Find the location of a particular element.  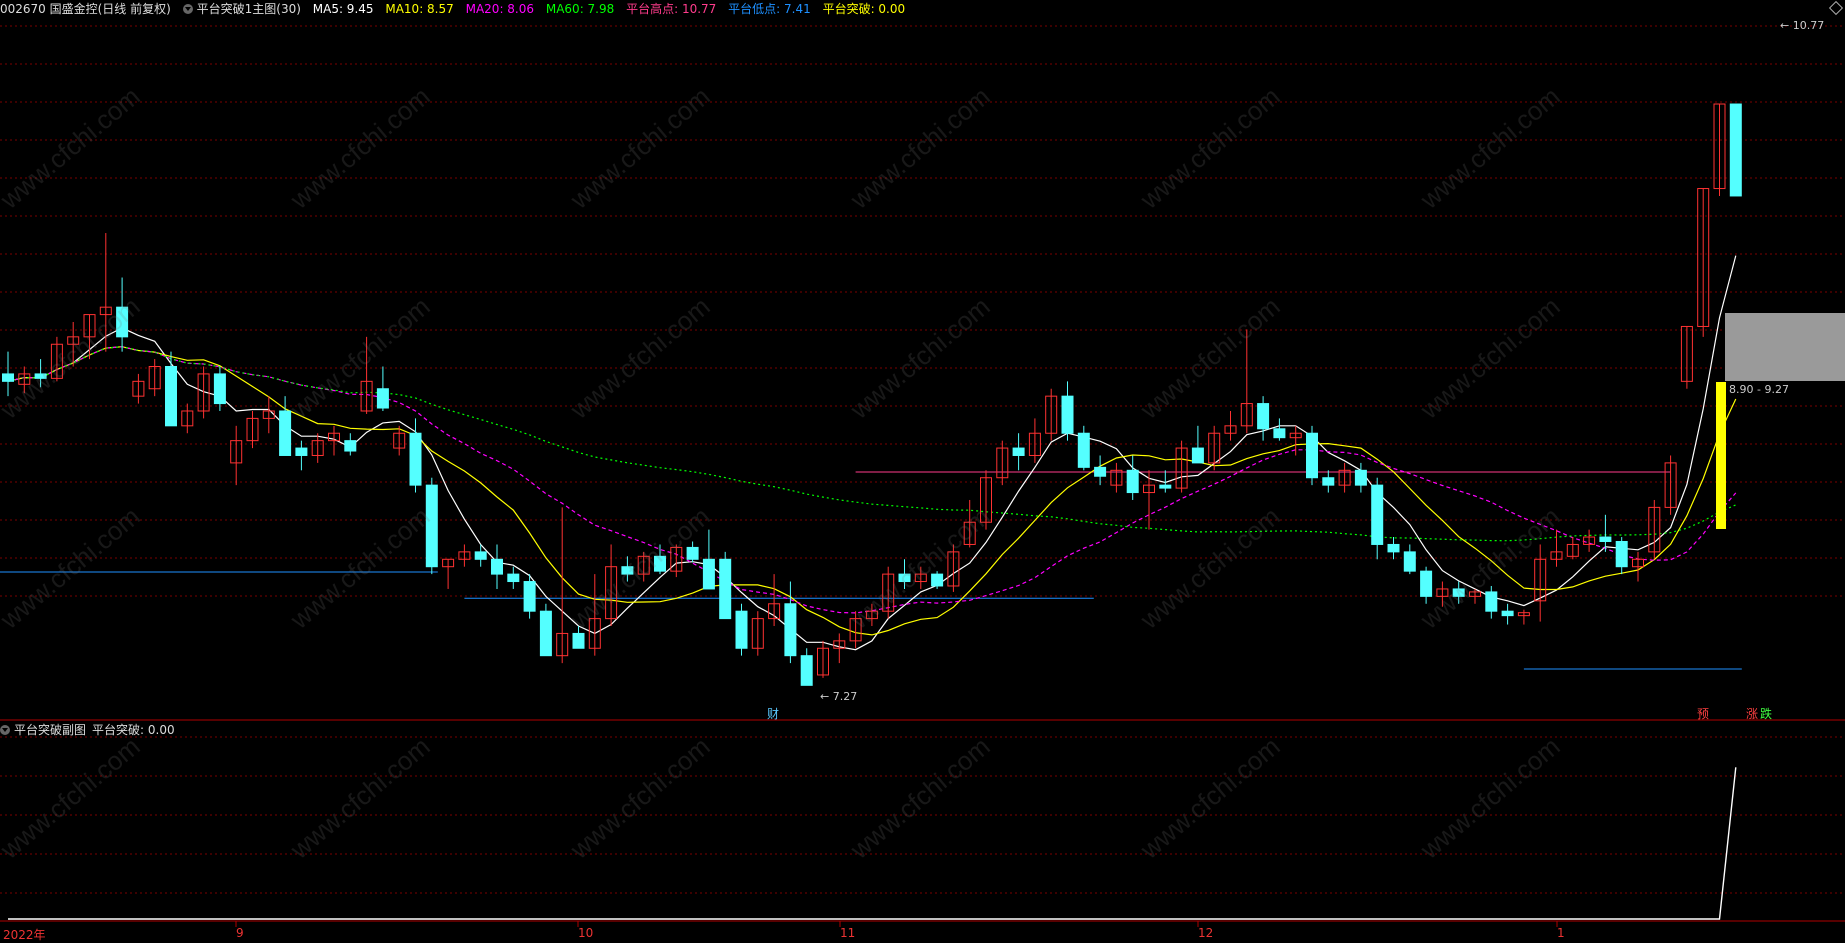

x-label-oct: 10 is located at coordinates (586, 933).